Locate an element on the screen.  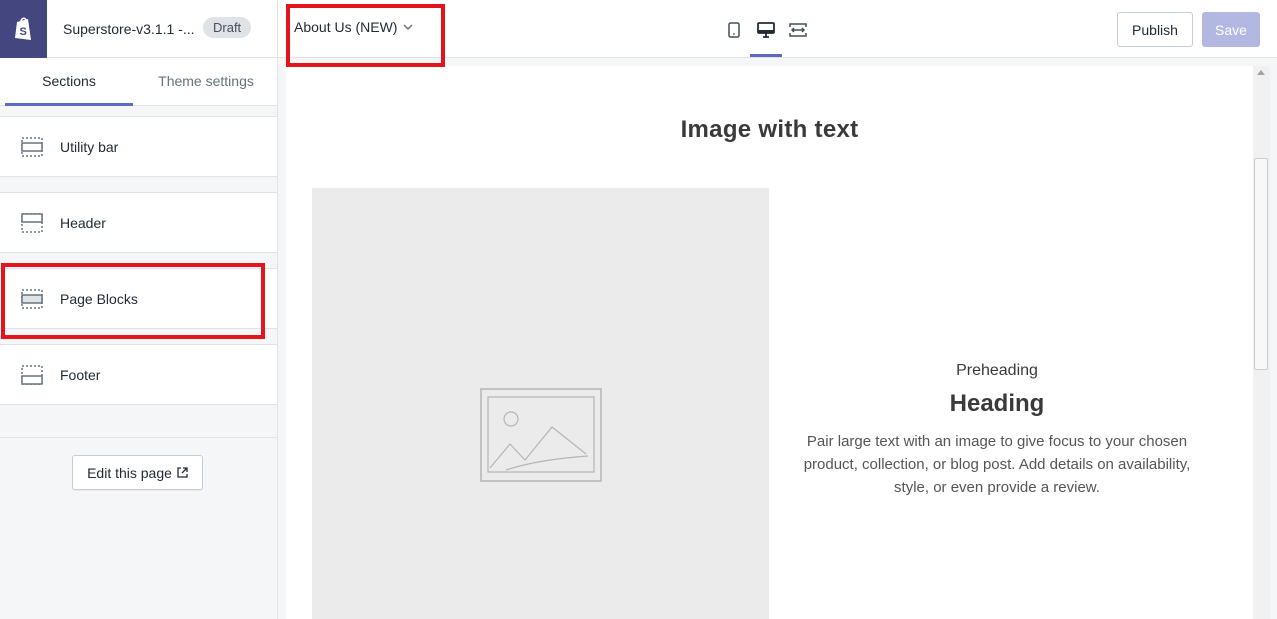
sidebar-tabs: Sections Theme settings is located at coordinates (138, 82).